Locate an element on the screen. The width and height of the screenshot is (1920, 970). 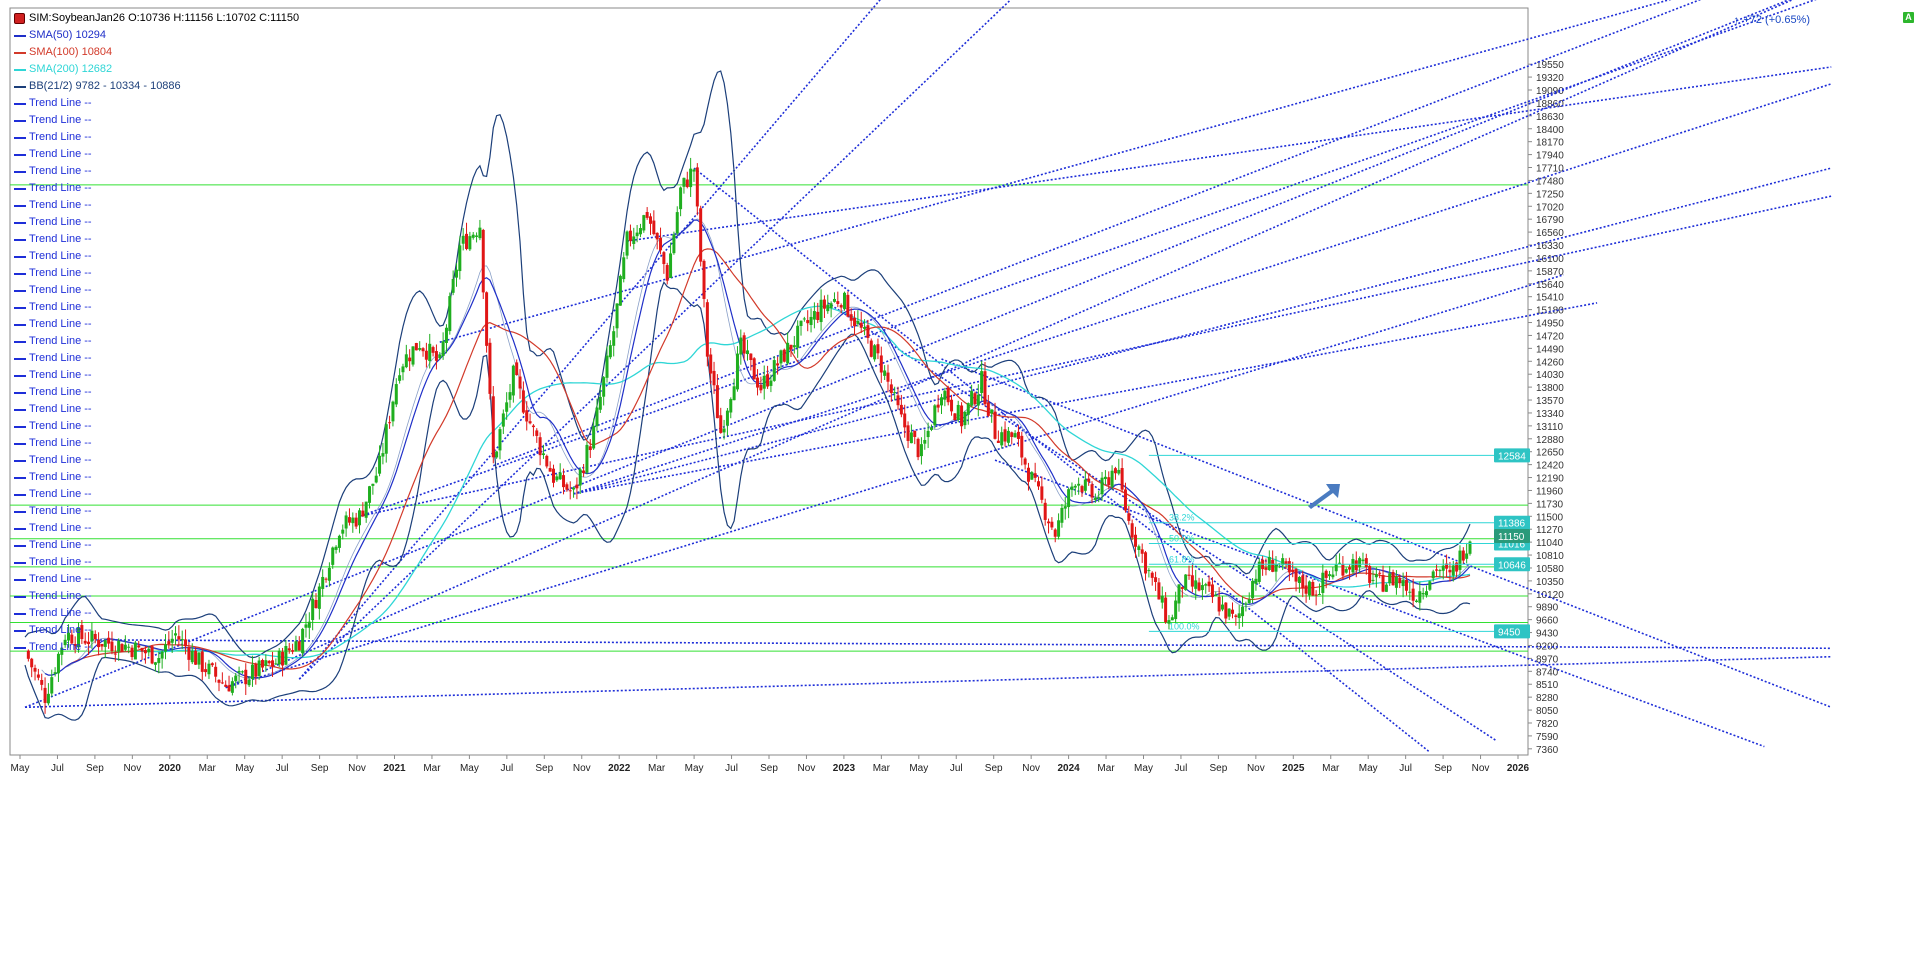
x-tick-label: 2025 is located at coordinates (1293, 768).